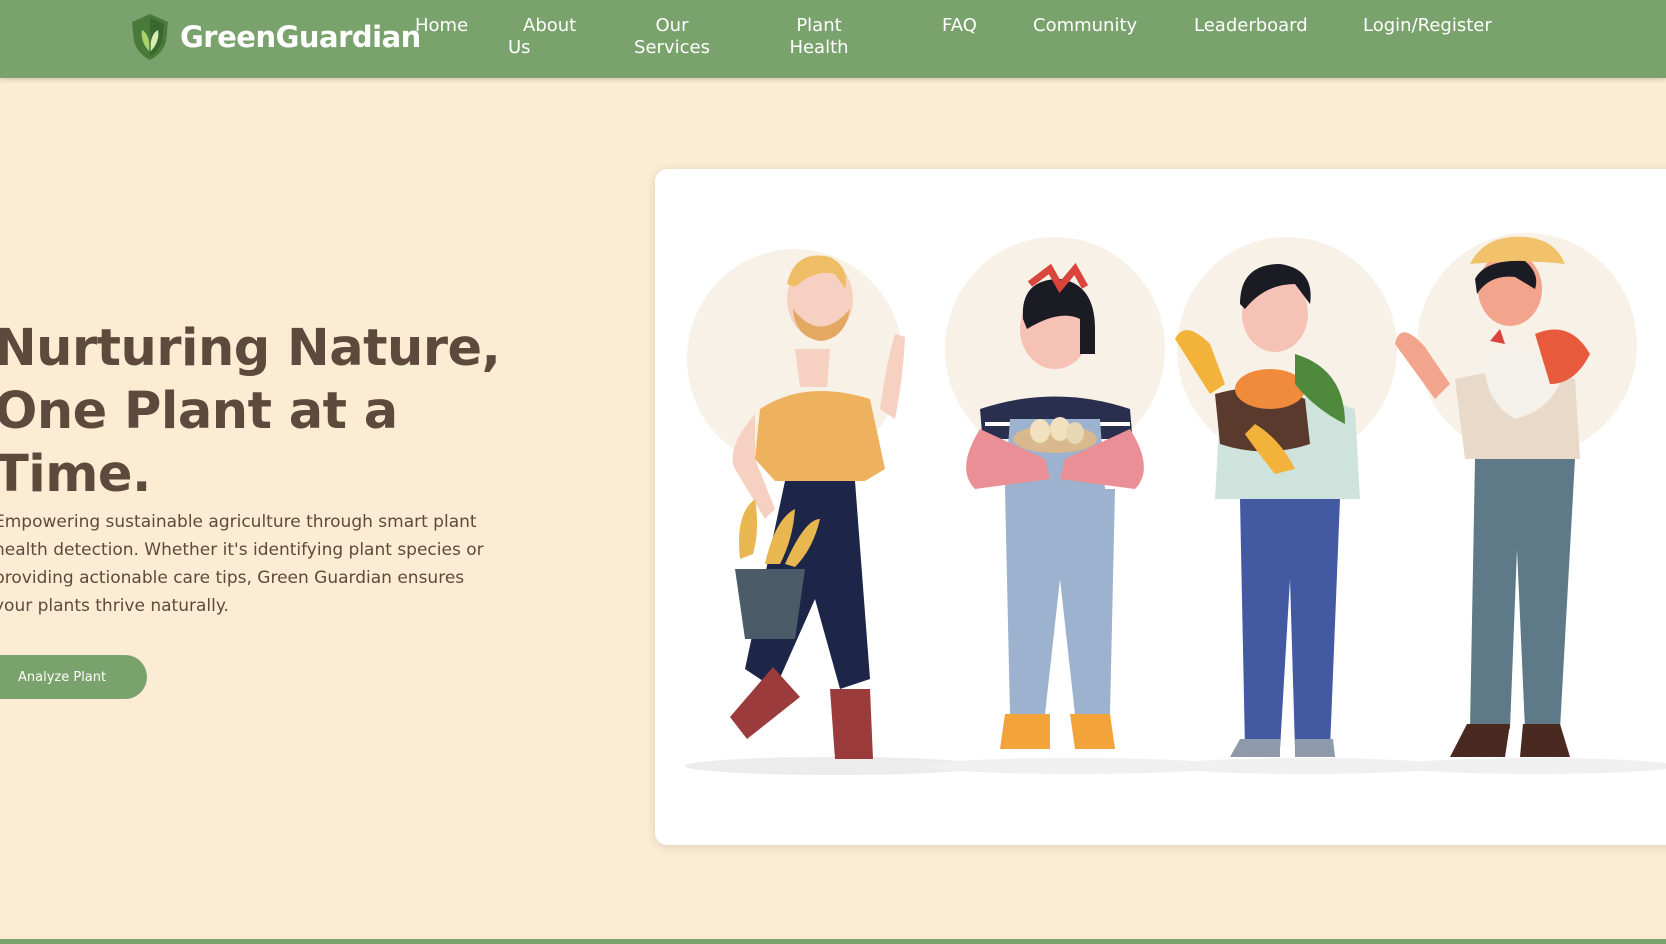  I want to click on nav-home: Home, so click(441, 26).